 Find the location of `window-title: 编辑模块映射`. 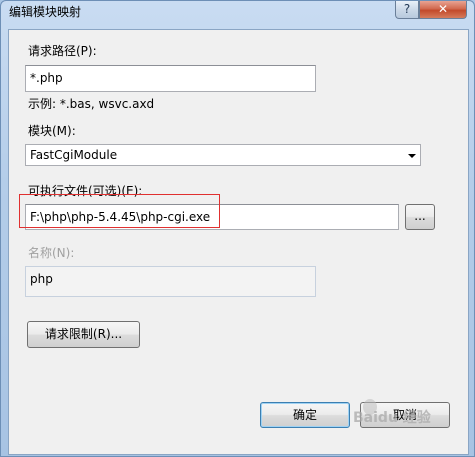

window-title: 编辑模块映射 is located at coordinates (45, 12).